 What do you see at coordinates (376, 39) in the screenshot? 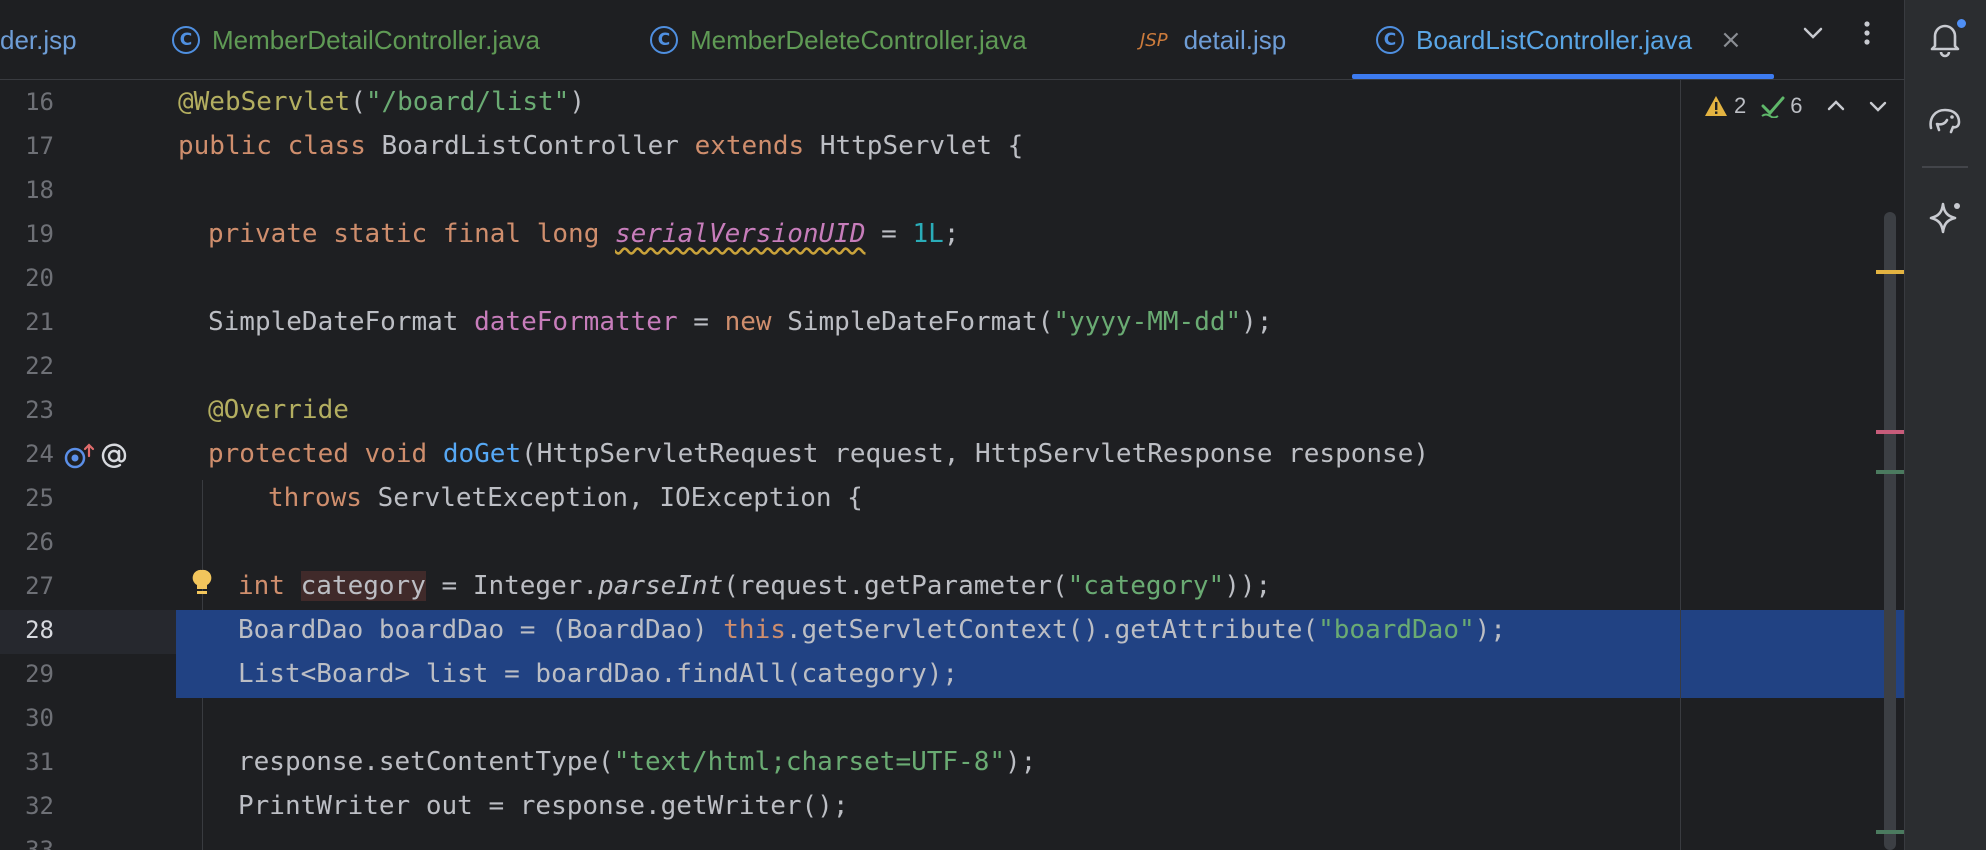
I see `tab-label: MemberDetailController.java` at bounding box center [376, 39].